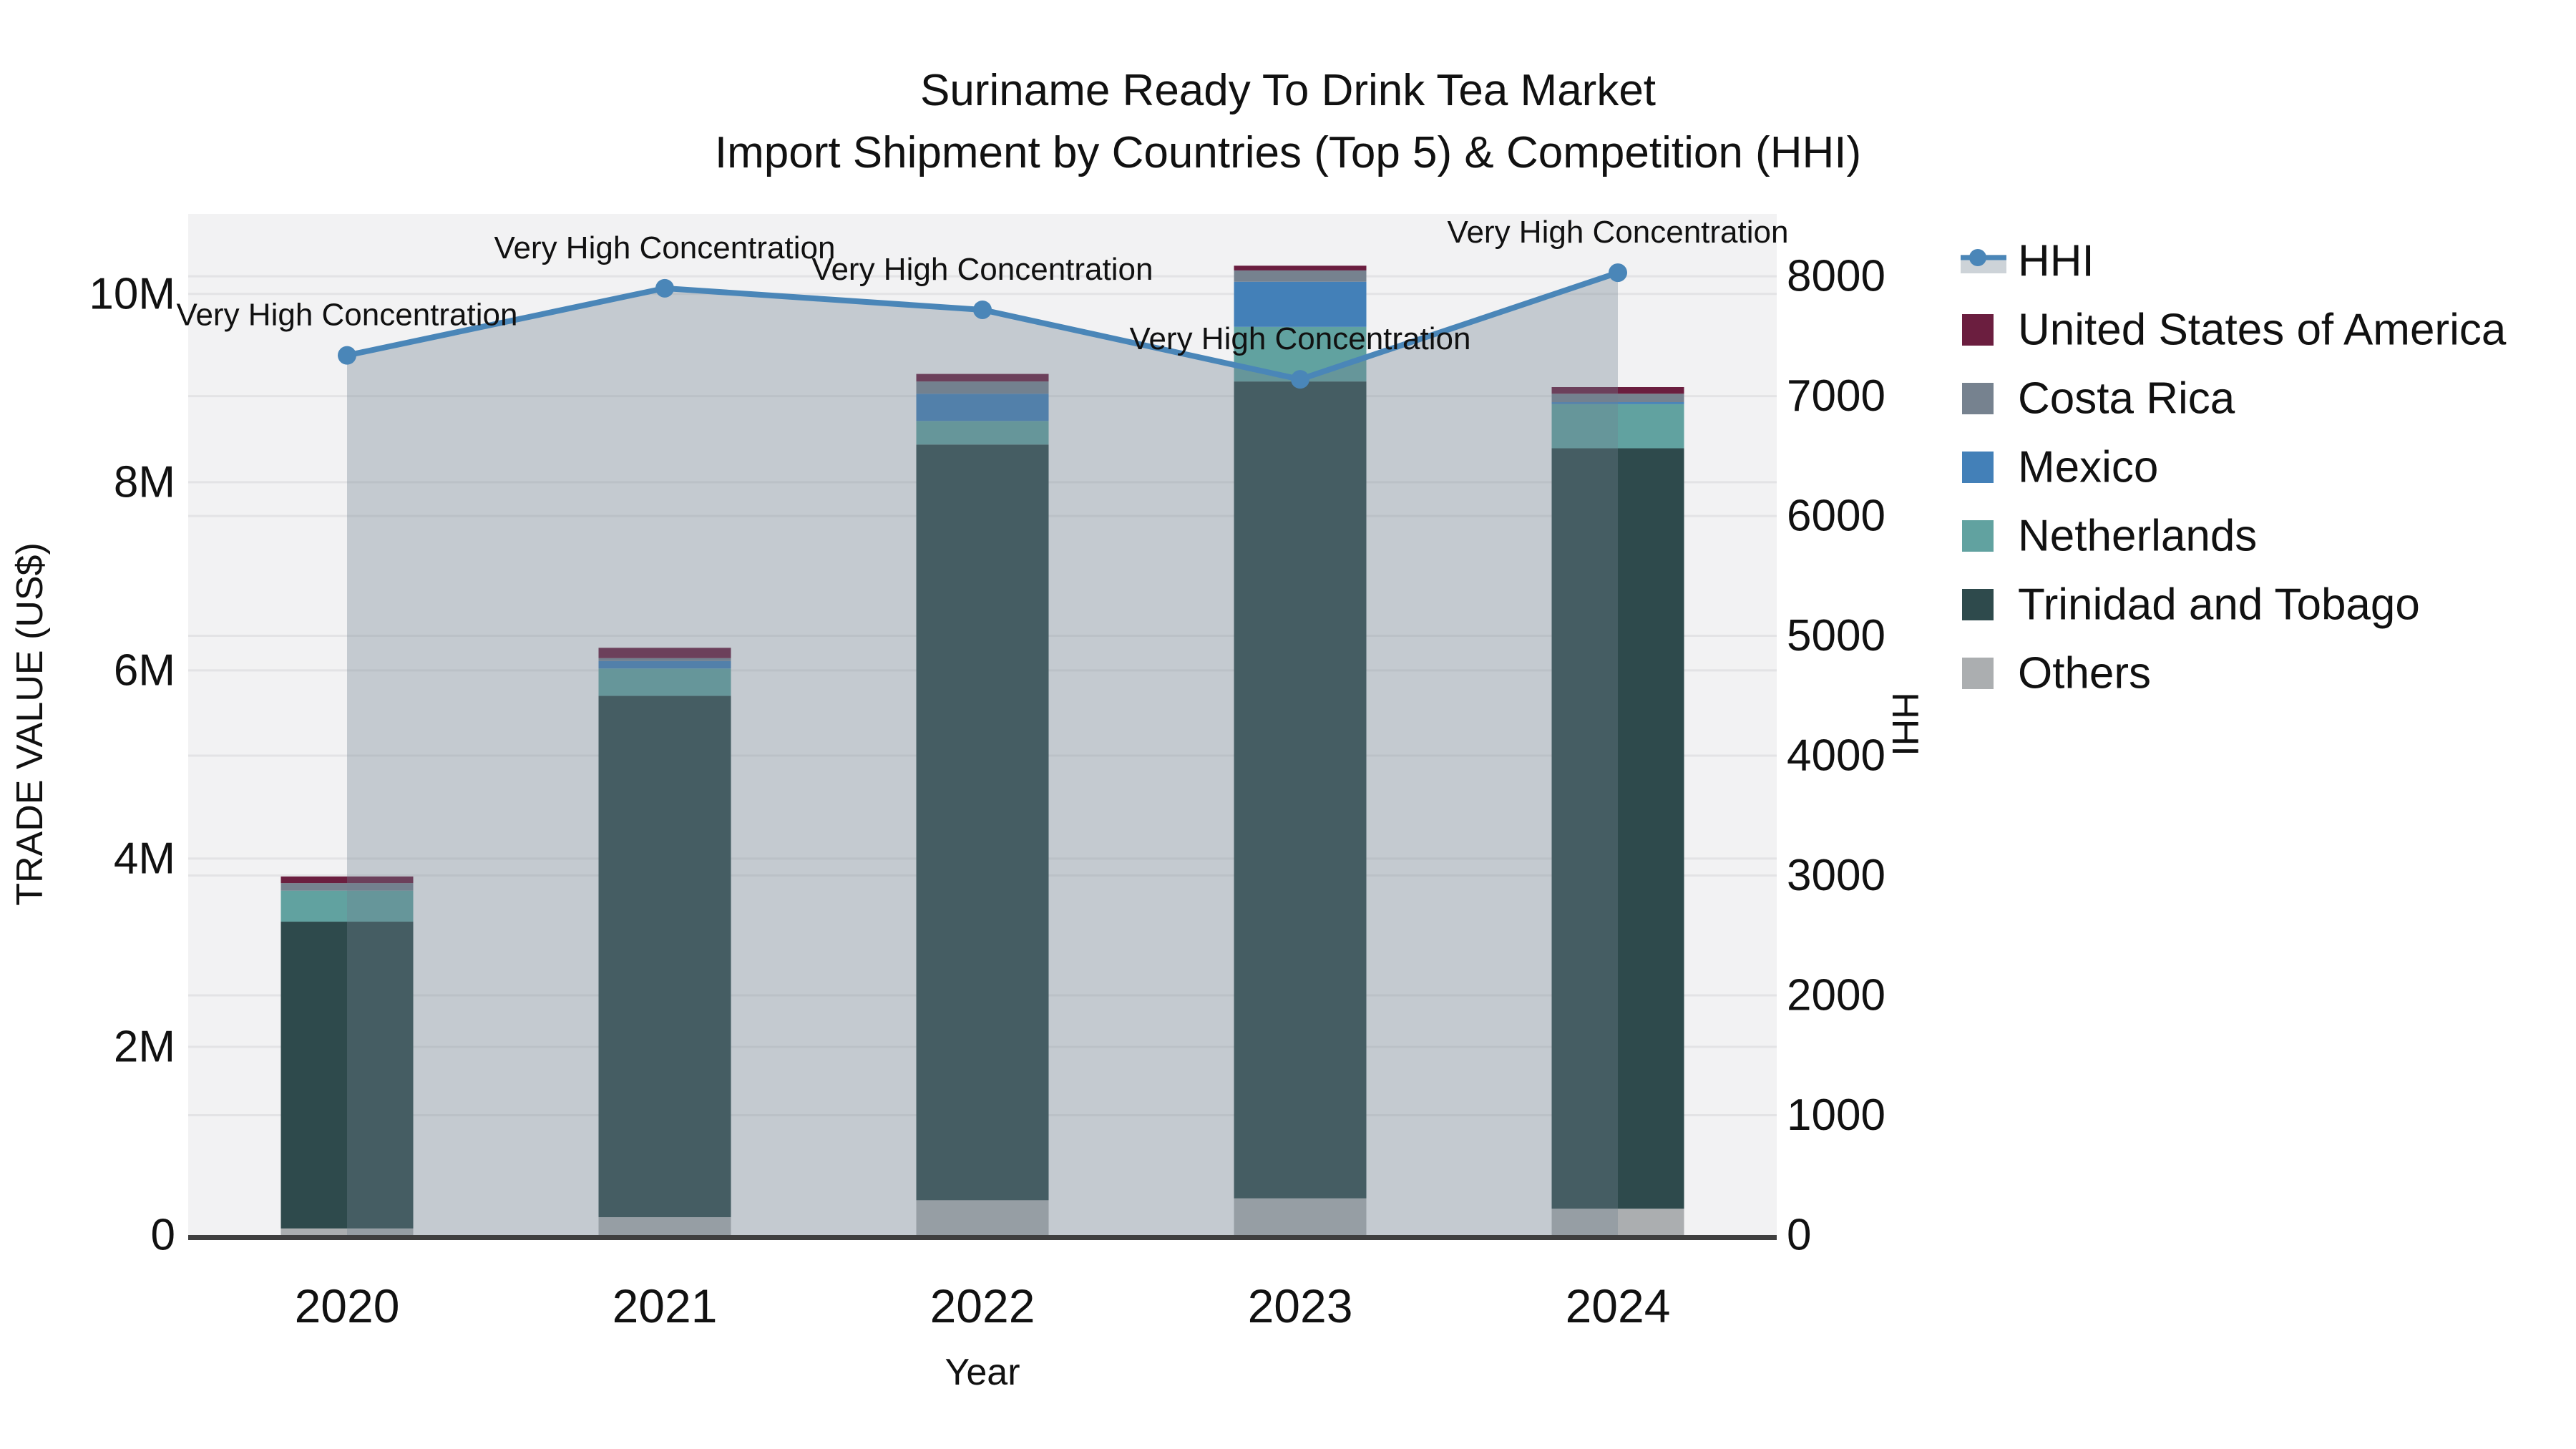  Describe the element at coordinates (347, 355) in the screenshot. I see `hhi-marker-2020` at that location.